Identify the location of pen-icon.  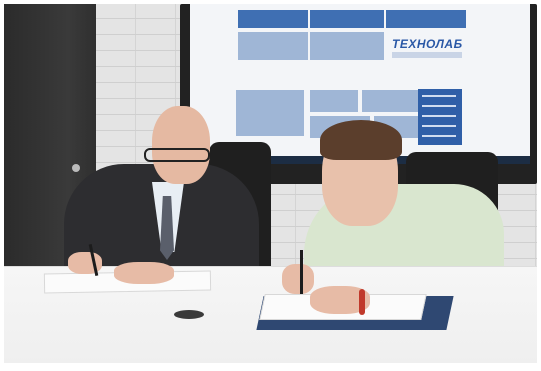
(301, 272).